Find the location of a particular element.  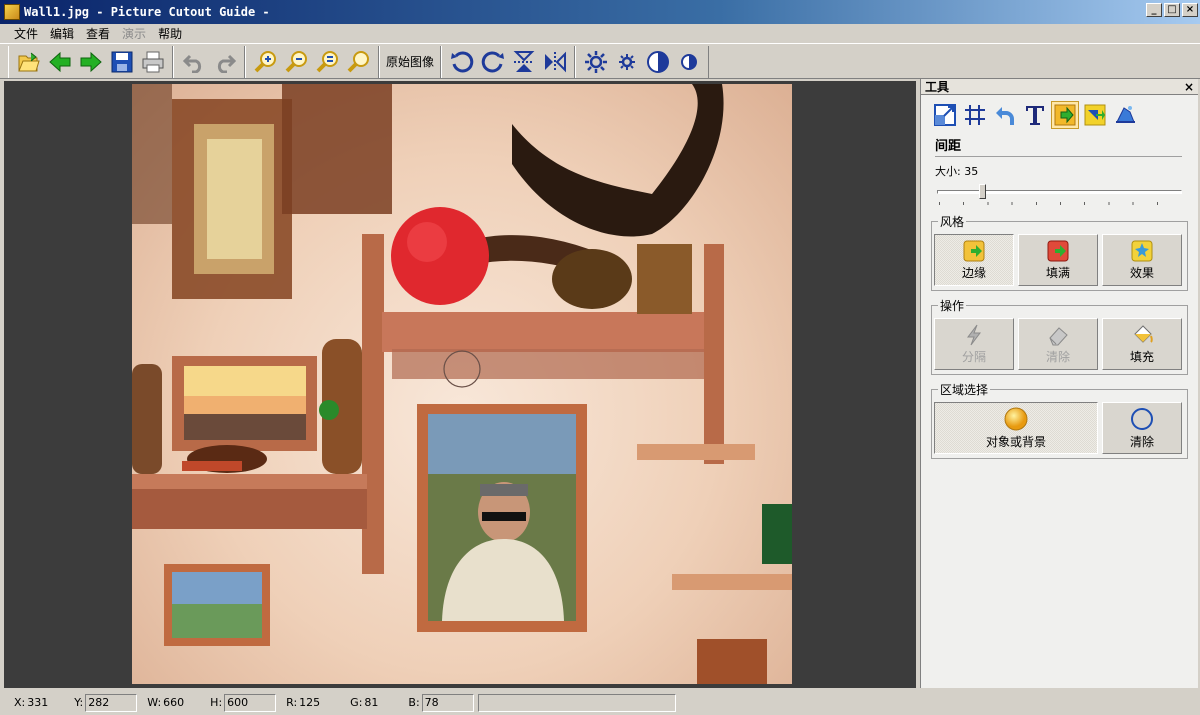

undo-button is located at coordinates (193, 62).